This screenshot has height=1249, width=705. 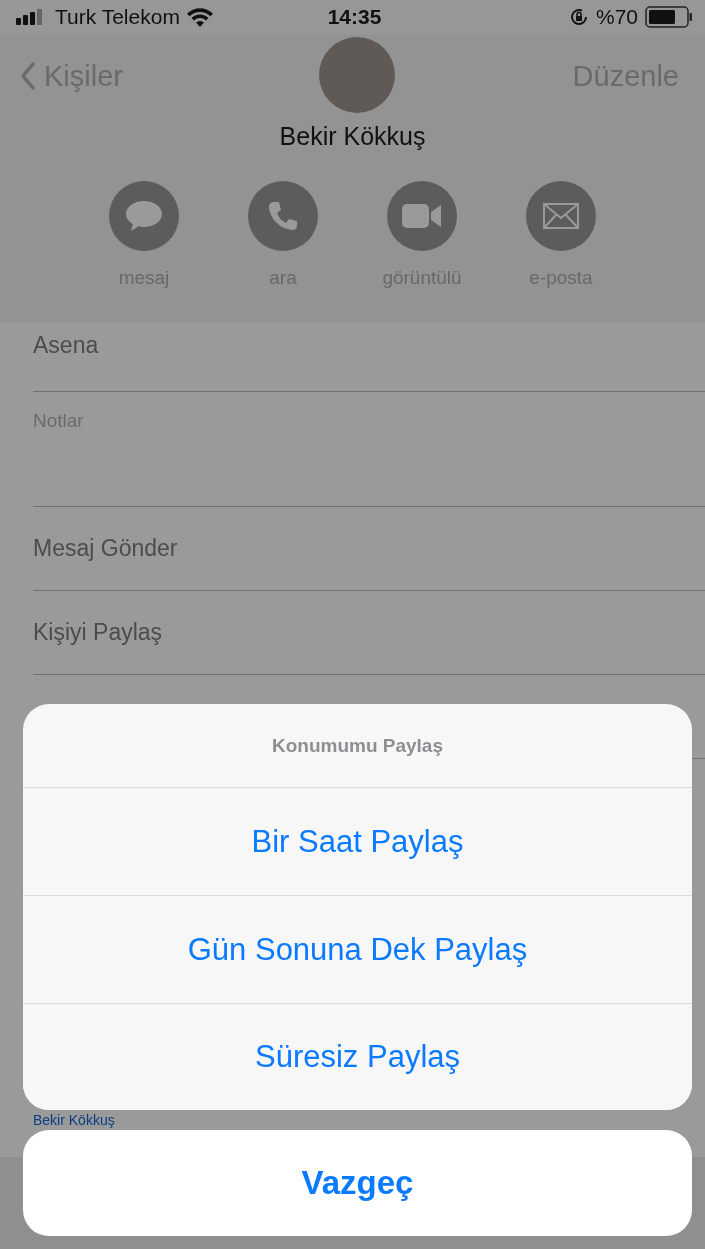 I want to click on action-link: Kişiyi Paylaş, so click(x=98, y=632).